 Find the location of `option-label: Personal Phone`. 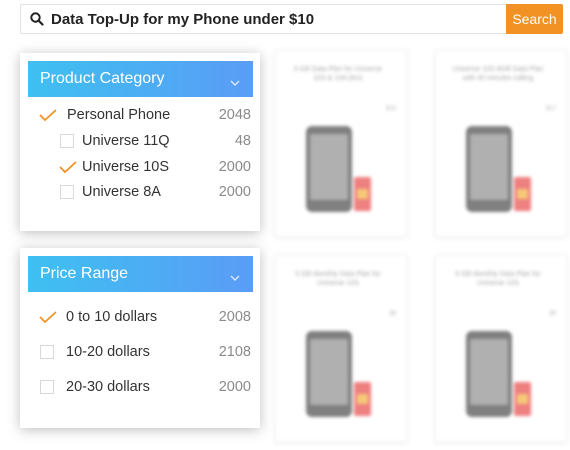

option-label: Personal Phone is located at coordinates (119, 115).